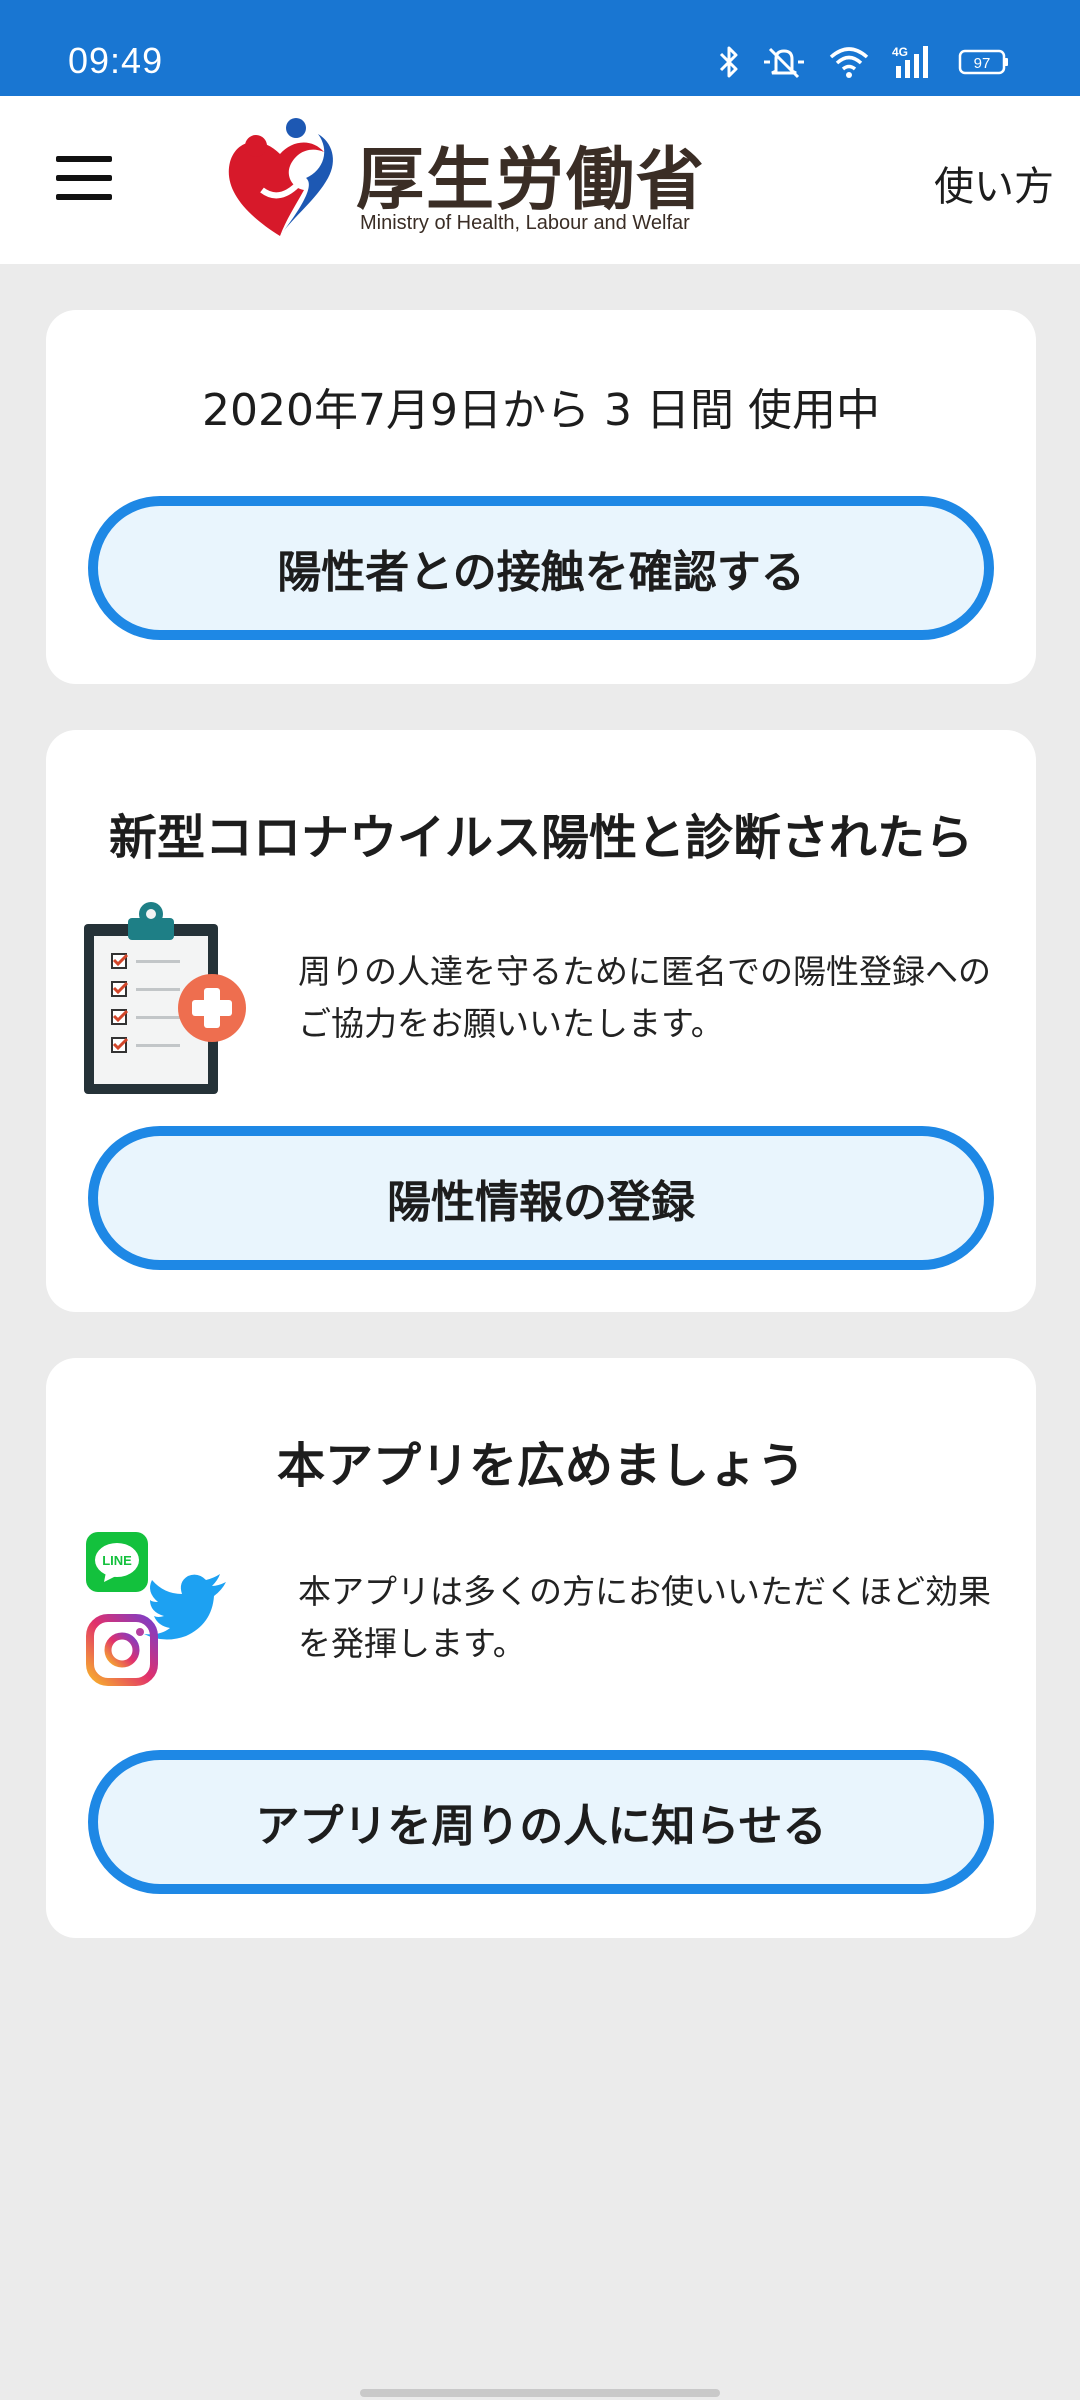 The width and height of the screenshot is (1080, 2400). Describe the element at coordinates (914, 62) in the screenshot. I see `signal-icon: 4G` at that location.